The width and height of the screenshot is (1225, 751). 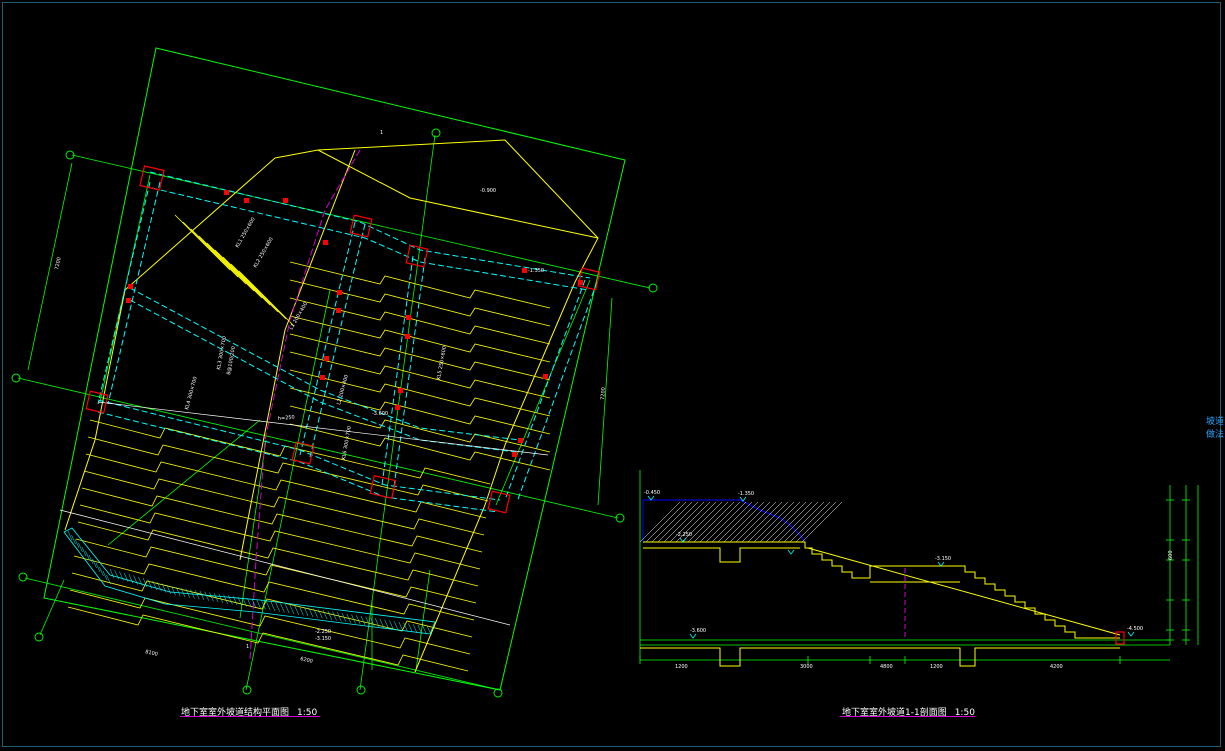 I want to click on section-dim-label-2: 3000, so click(x=806, y=667).